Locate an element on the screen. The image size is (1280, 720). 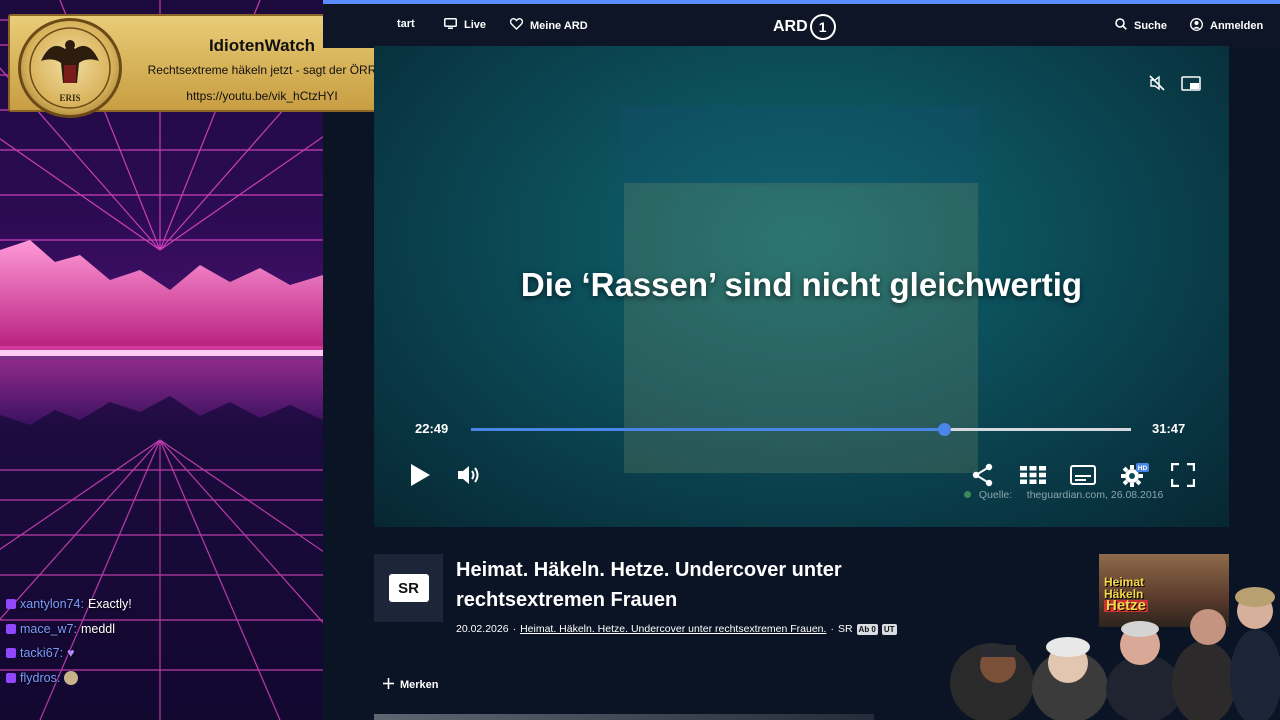
picture-in-picture-icon is located at coordinates (1191, 86).